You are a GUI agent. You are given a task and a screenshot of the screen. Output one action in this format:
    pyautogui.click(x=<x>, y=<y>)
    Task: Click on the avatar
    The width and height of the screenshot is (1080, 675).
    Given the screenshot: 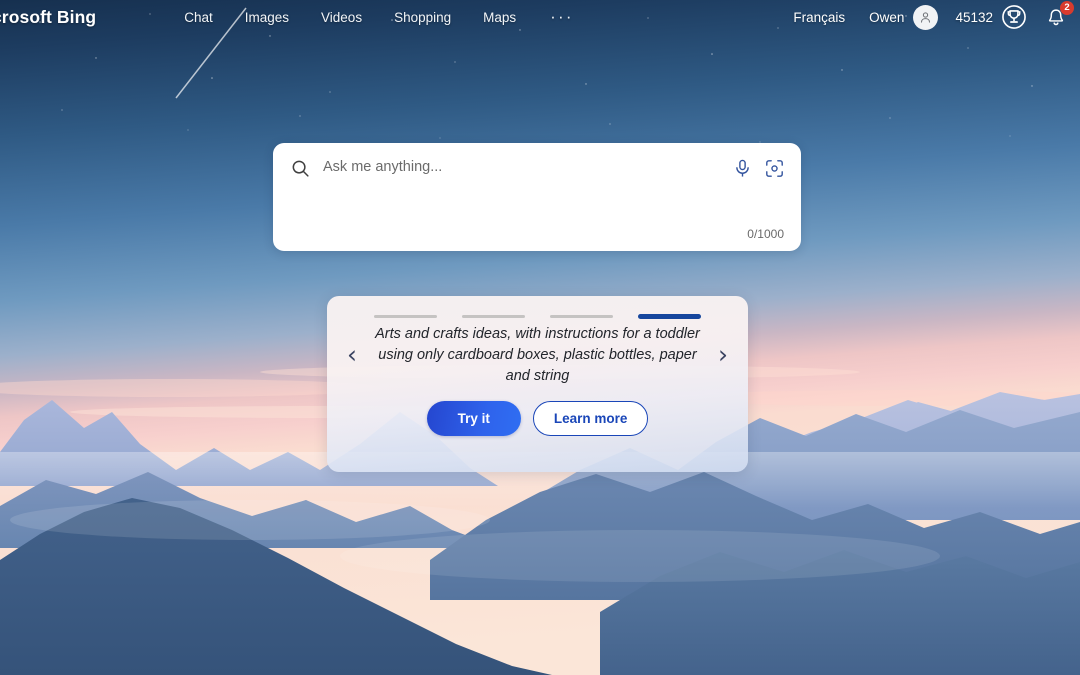 What is the action you would take?
    pyautogui.click(x=926, y=17)
    